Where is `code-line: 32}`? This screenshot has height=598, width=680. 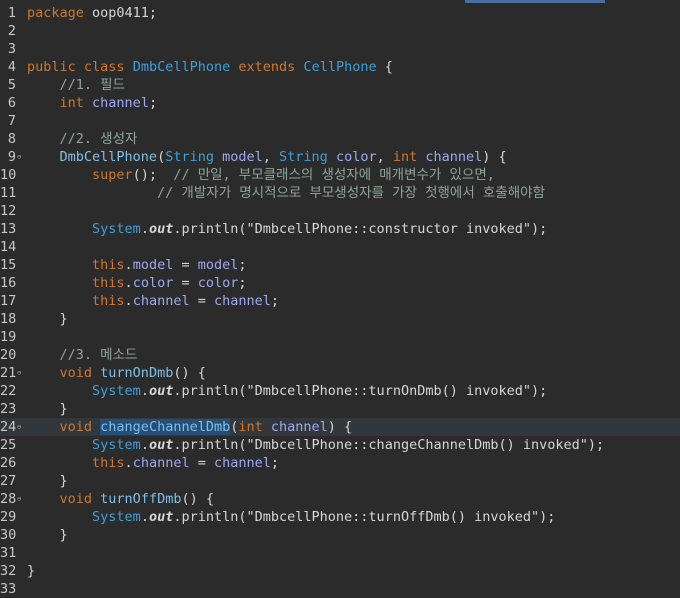
code-line: 32} is located at coordinates (340, 571).